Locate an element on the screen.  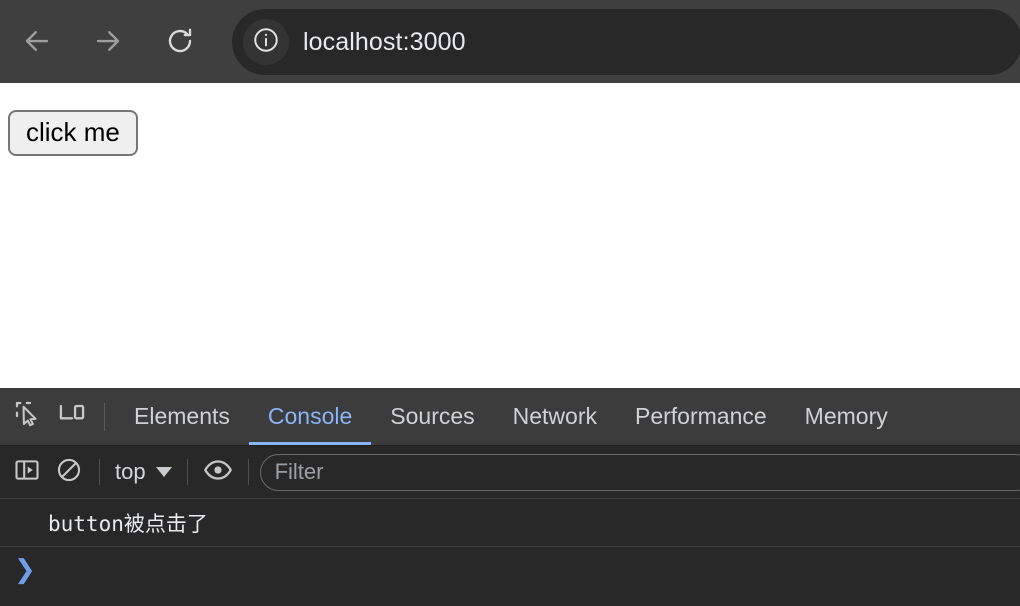
inspect-element-button is located at coordinates (28, 417).